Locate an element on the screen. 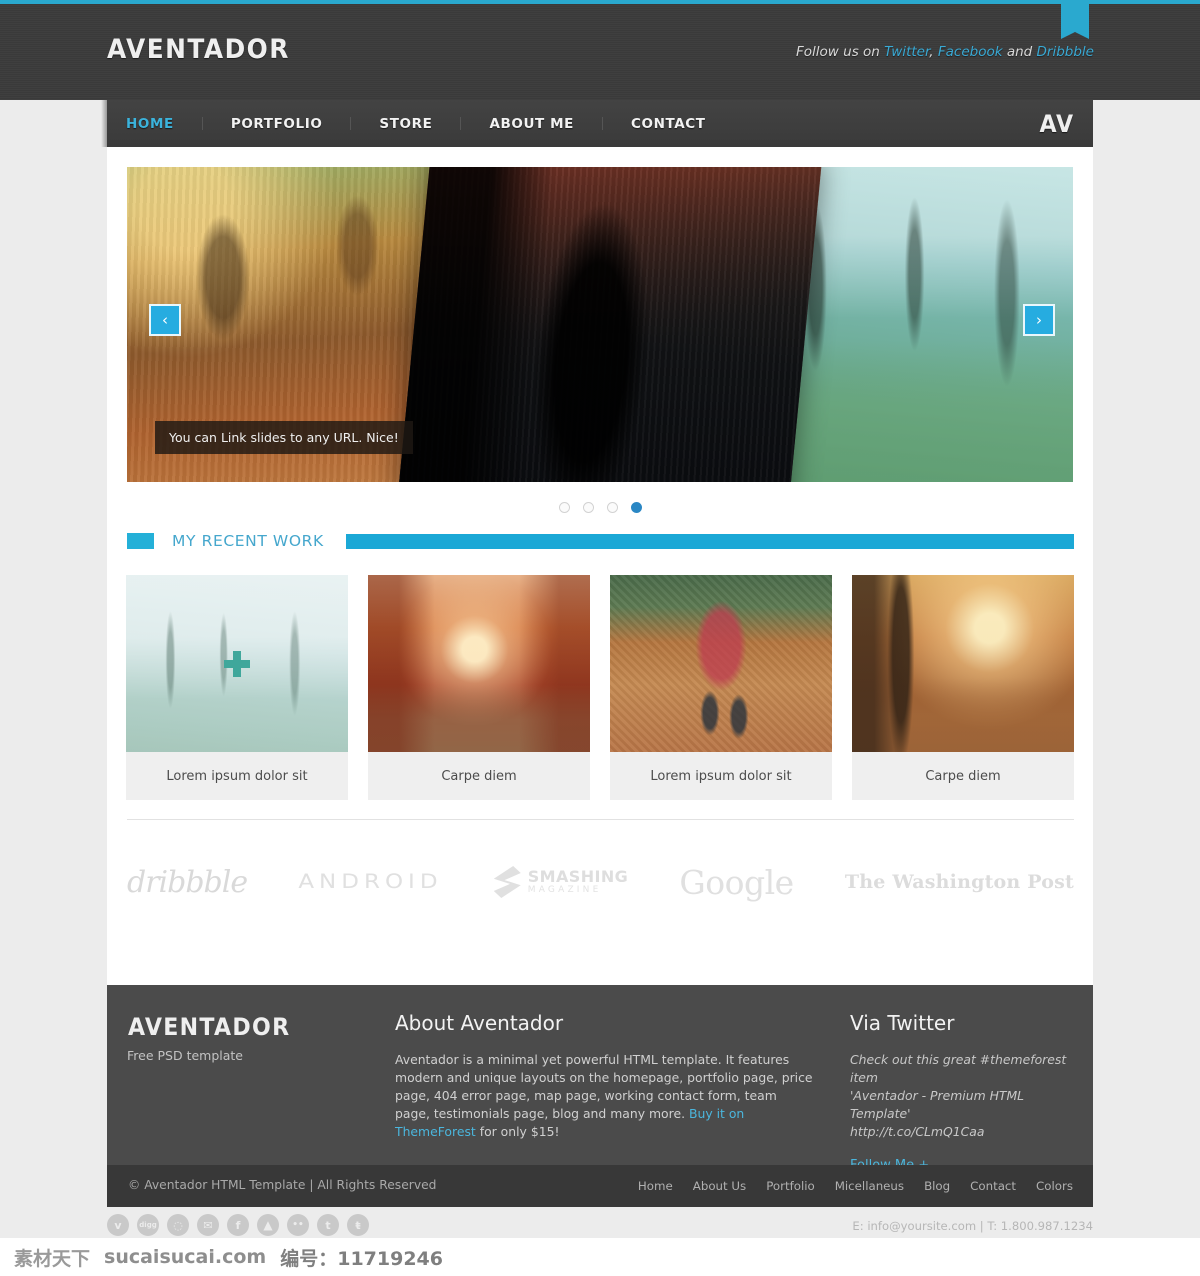  follow-link-dribbble: Dribbble is located at coordinates (1065, 52).